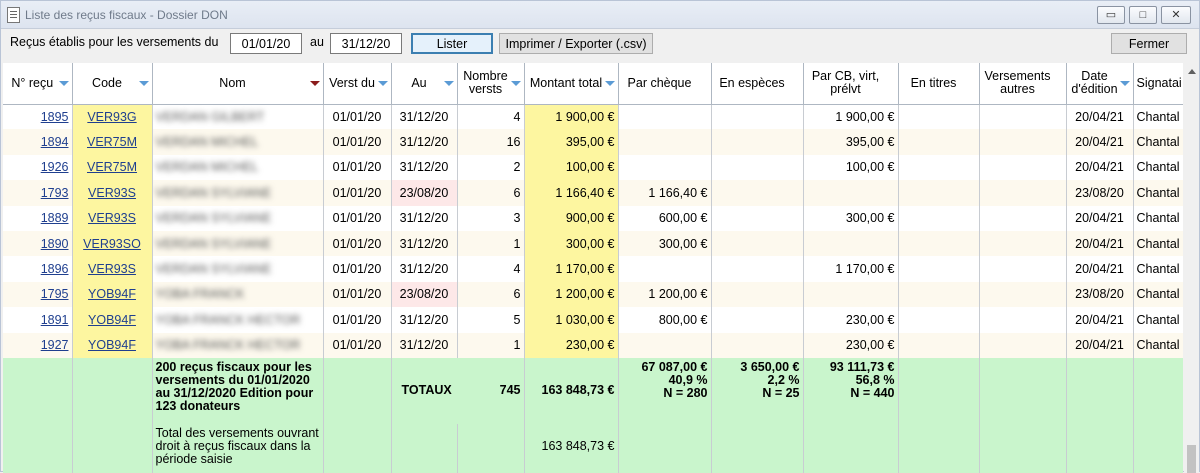  Describe the element at coordinates (55, 193) in the screenshot. I see `recu-link: 1793` at that location.